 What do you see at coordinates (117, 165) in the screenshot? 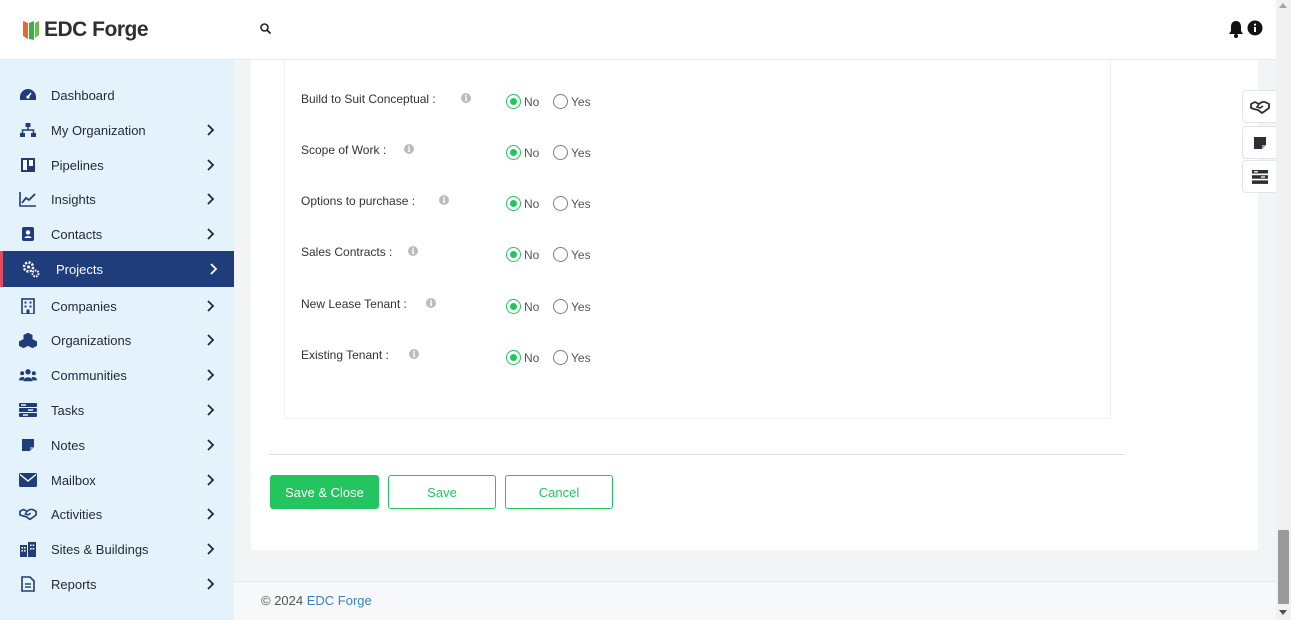
I see `sidebar-item-pipelines: Pipelines` at bounding box center [117, 165].